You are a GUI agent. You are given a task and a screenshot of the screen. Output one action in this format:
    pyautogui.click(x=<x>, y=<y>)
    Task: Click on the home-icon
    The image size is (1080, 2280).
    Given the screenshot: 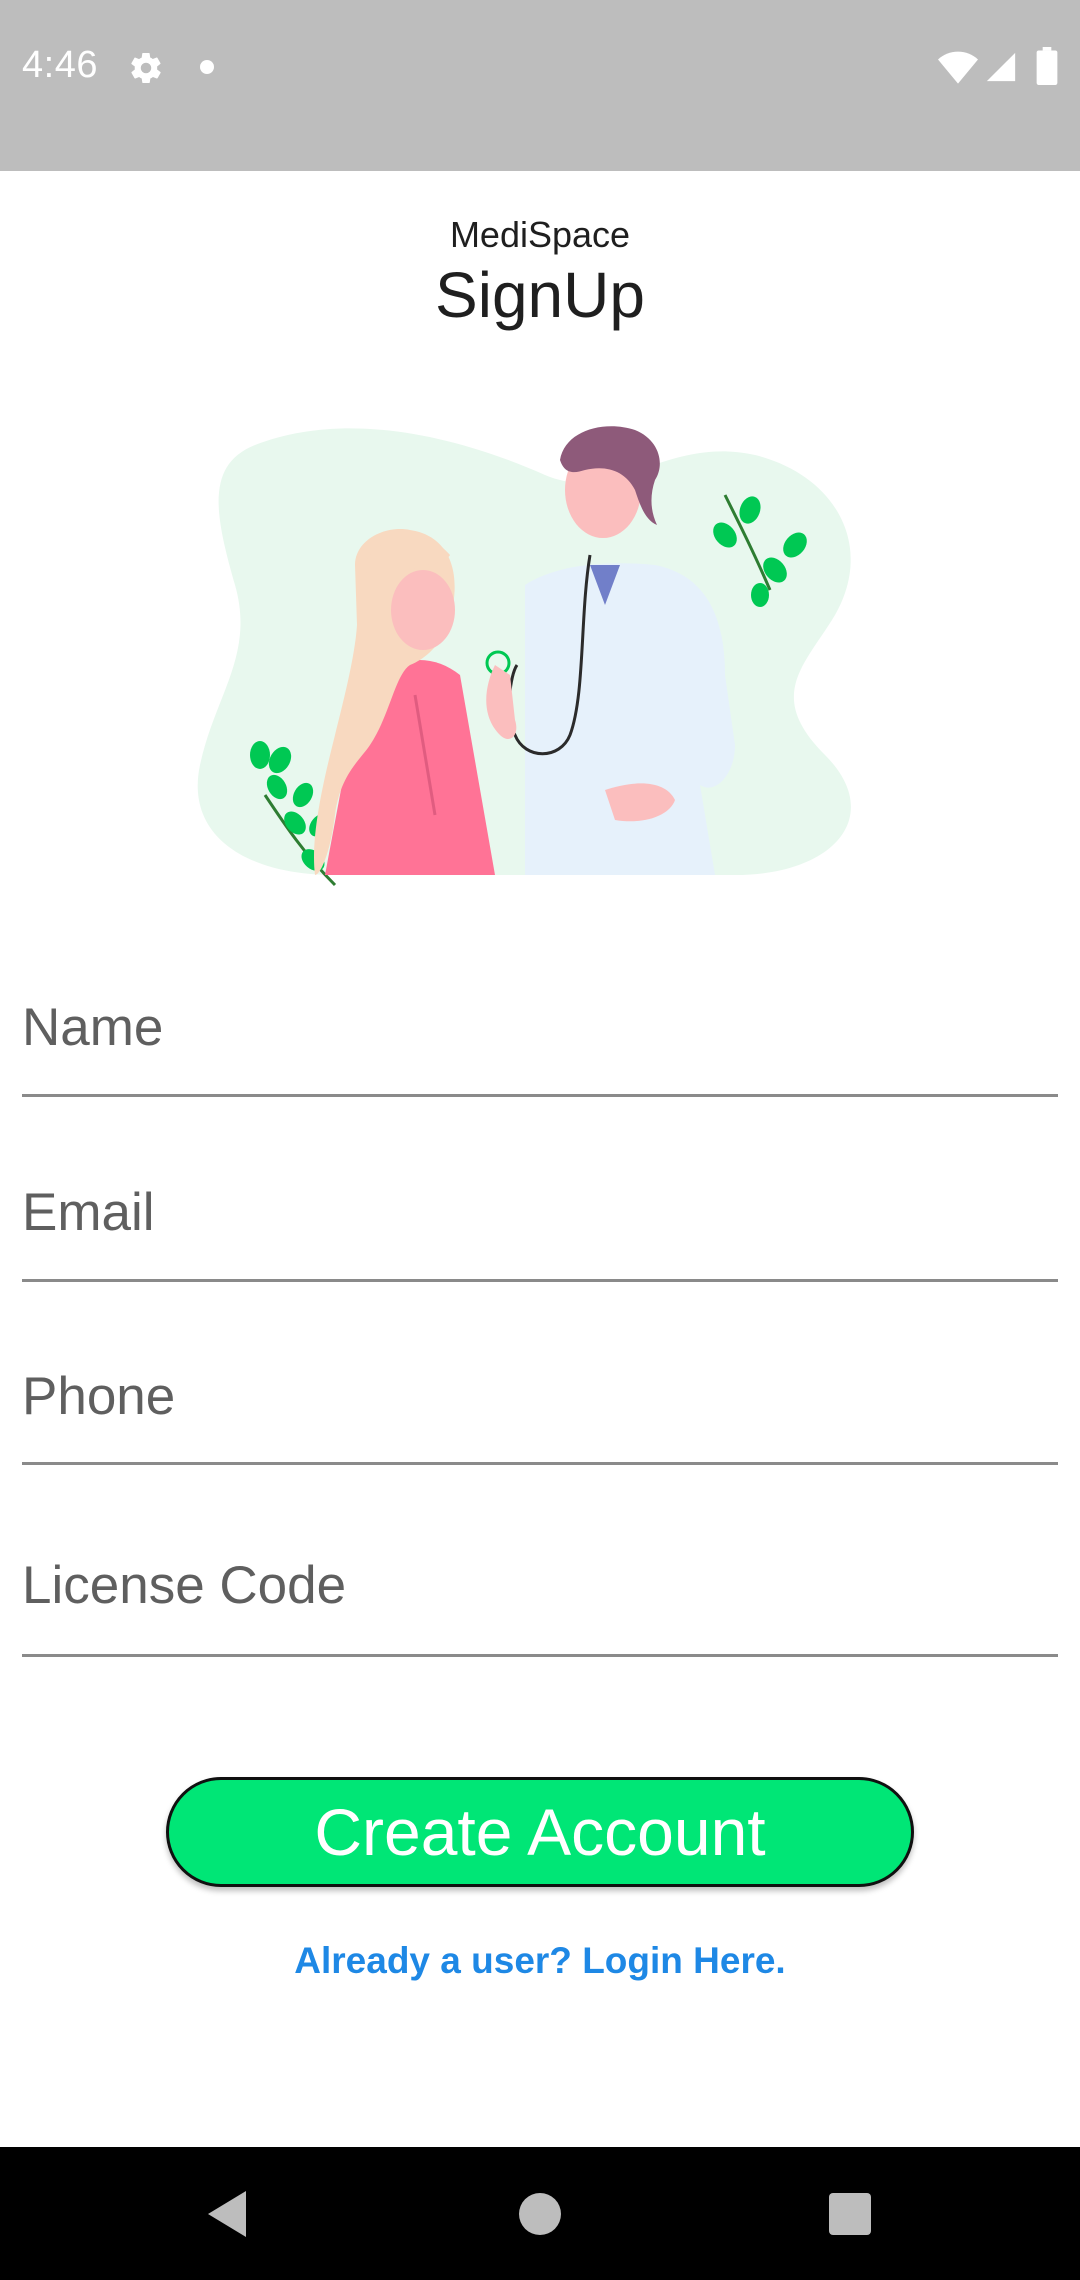 What is the action you would take?
    pyautogui.click(x=540, y=2214)
    